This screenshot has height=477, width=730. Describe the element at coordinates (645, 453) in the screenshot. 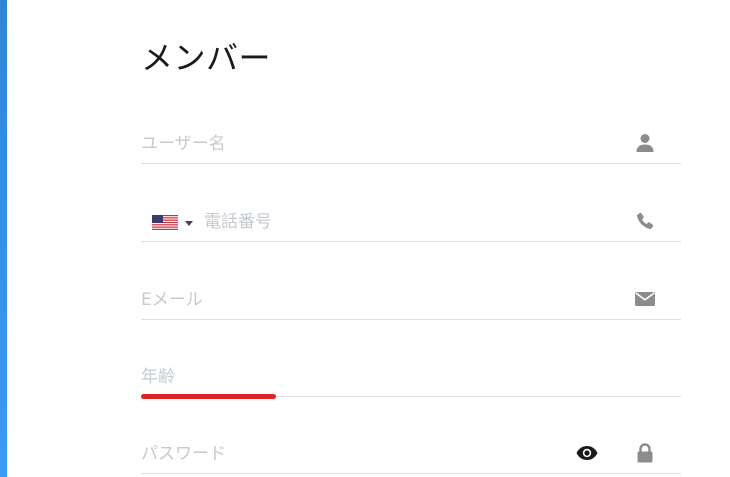

I see `lock-icon` at that location.